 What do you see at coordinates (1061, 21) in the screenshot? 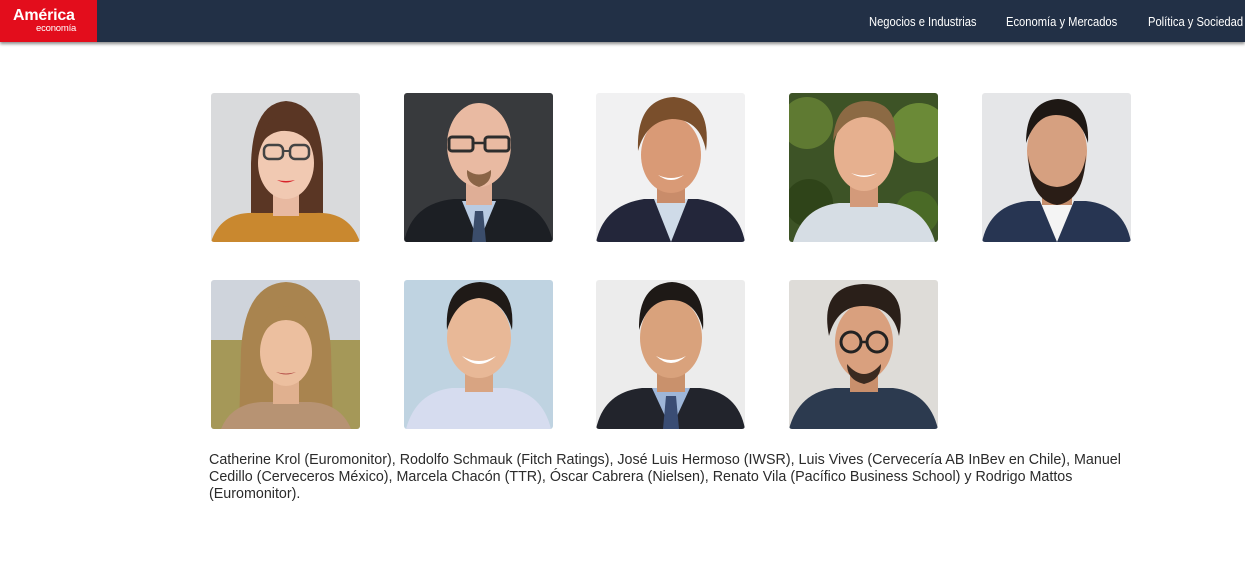
I see `nav-item-economia-y-mercados: Economía y Mercados` at bounding box center [1061, 21].